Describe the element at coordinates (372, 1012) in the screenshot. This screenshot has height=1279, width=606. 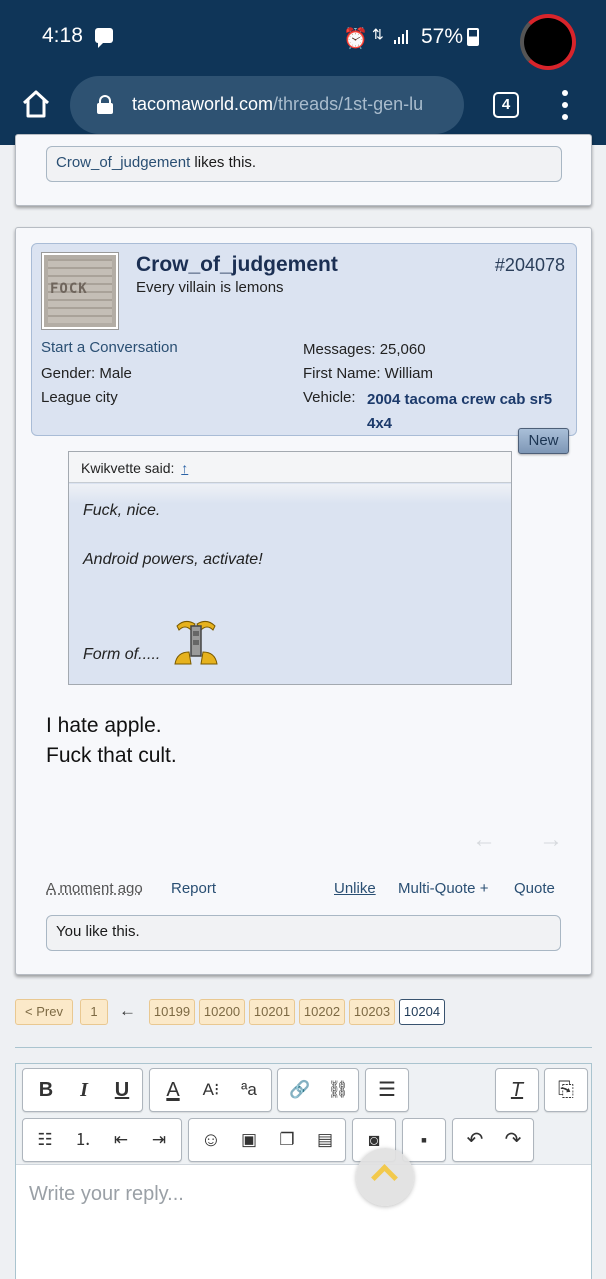
I see `page-button: 10203` at that location.